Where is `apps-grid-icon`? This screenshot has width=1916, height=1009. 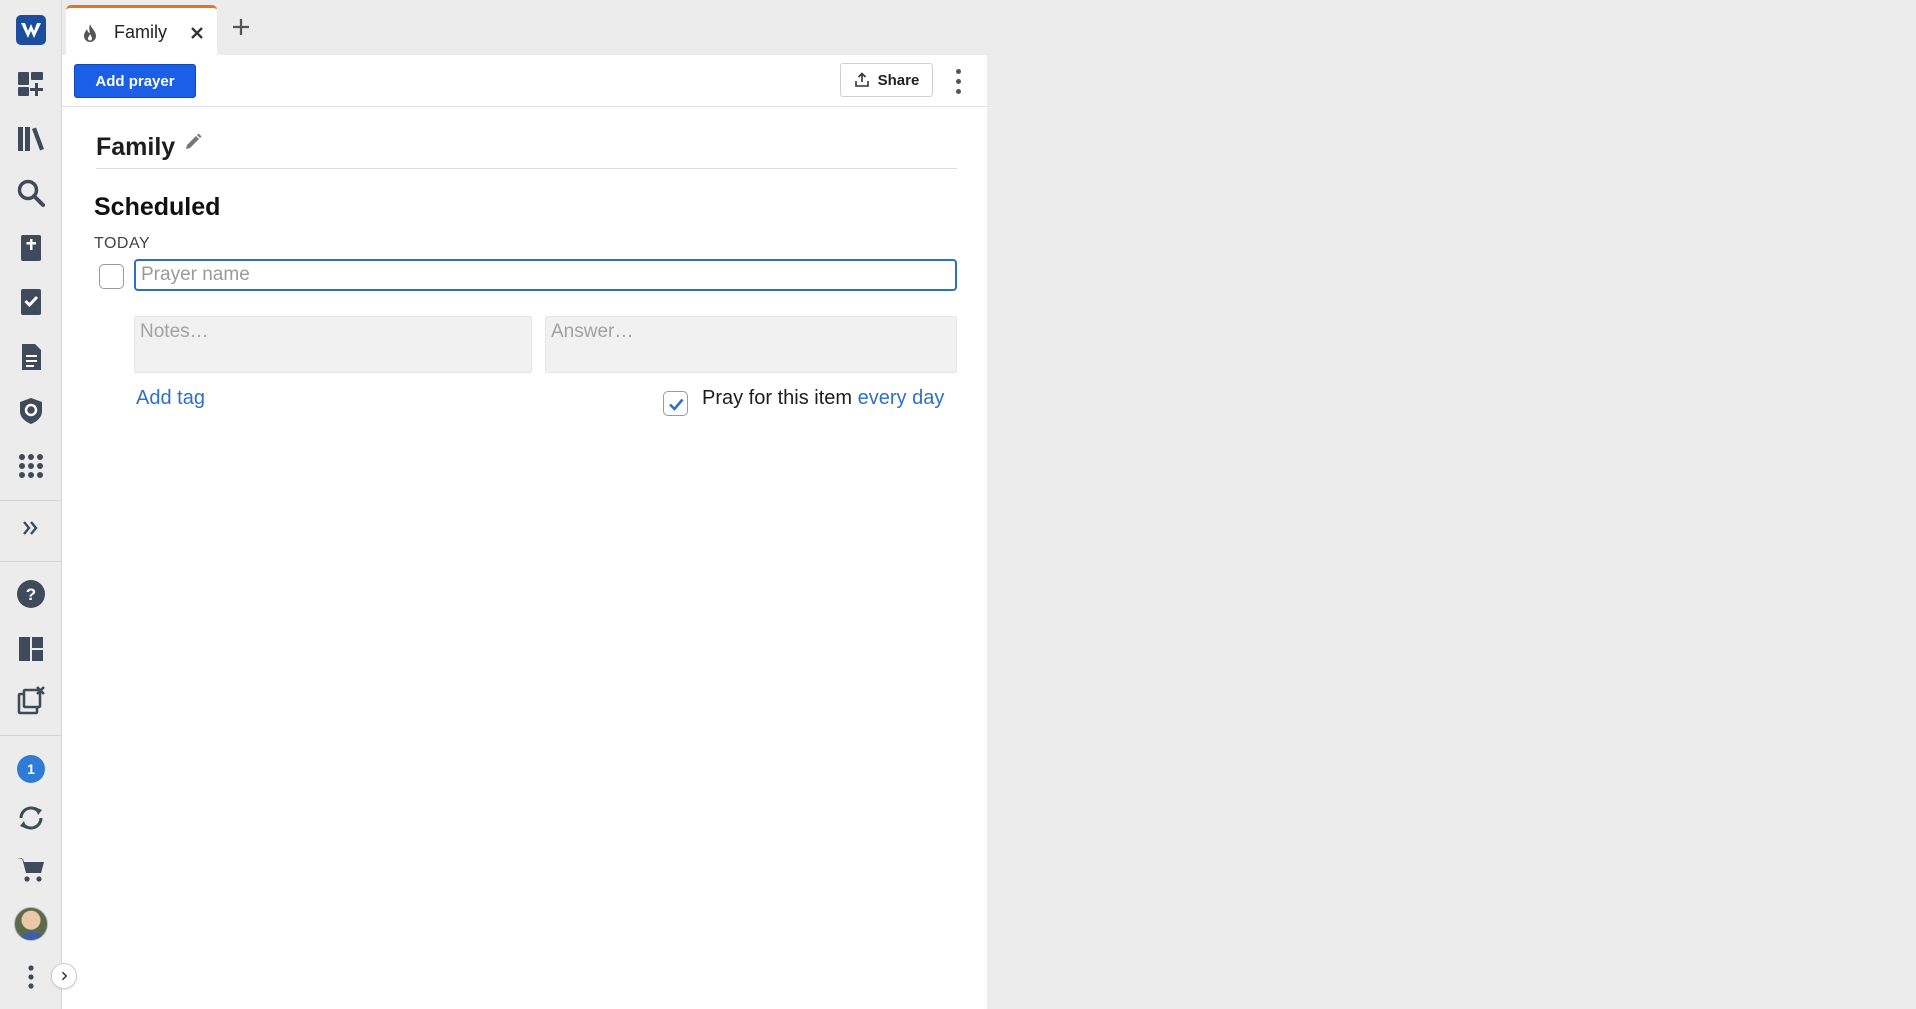
apps-grid-icon is located at coordinates (31, 466).